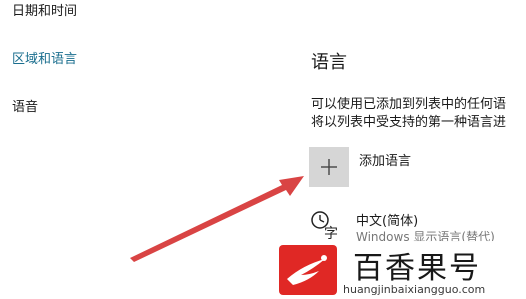 This screenshot has height=299, width=526. I want to click on language-name: 中文(简体), so click(387, 221).